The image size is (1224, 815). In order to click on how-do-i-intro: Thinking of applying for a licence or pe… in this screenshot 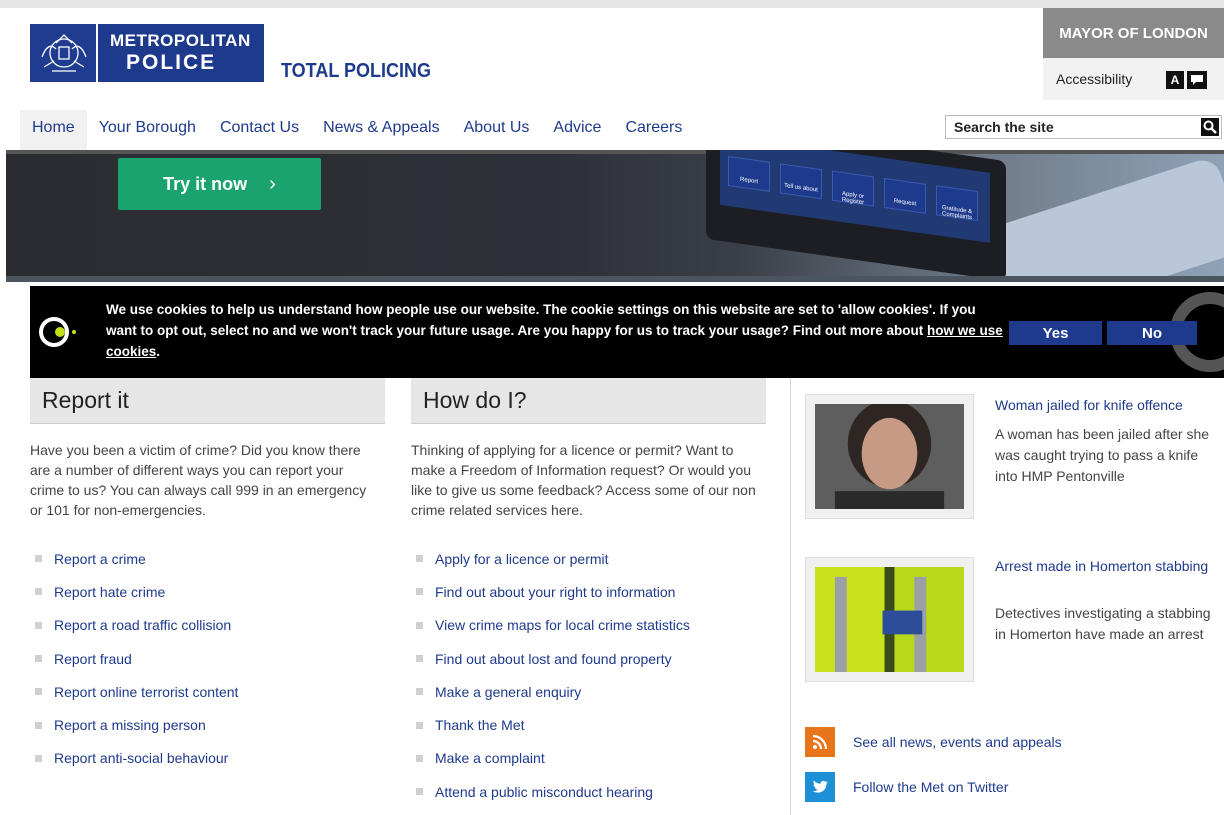, I will do `click(583, 480)`.